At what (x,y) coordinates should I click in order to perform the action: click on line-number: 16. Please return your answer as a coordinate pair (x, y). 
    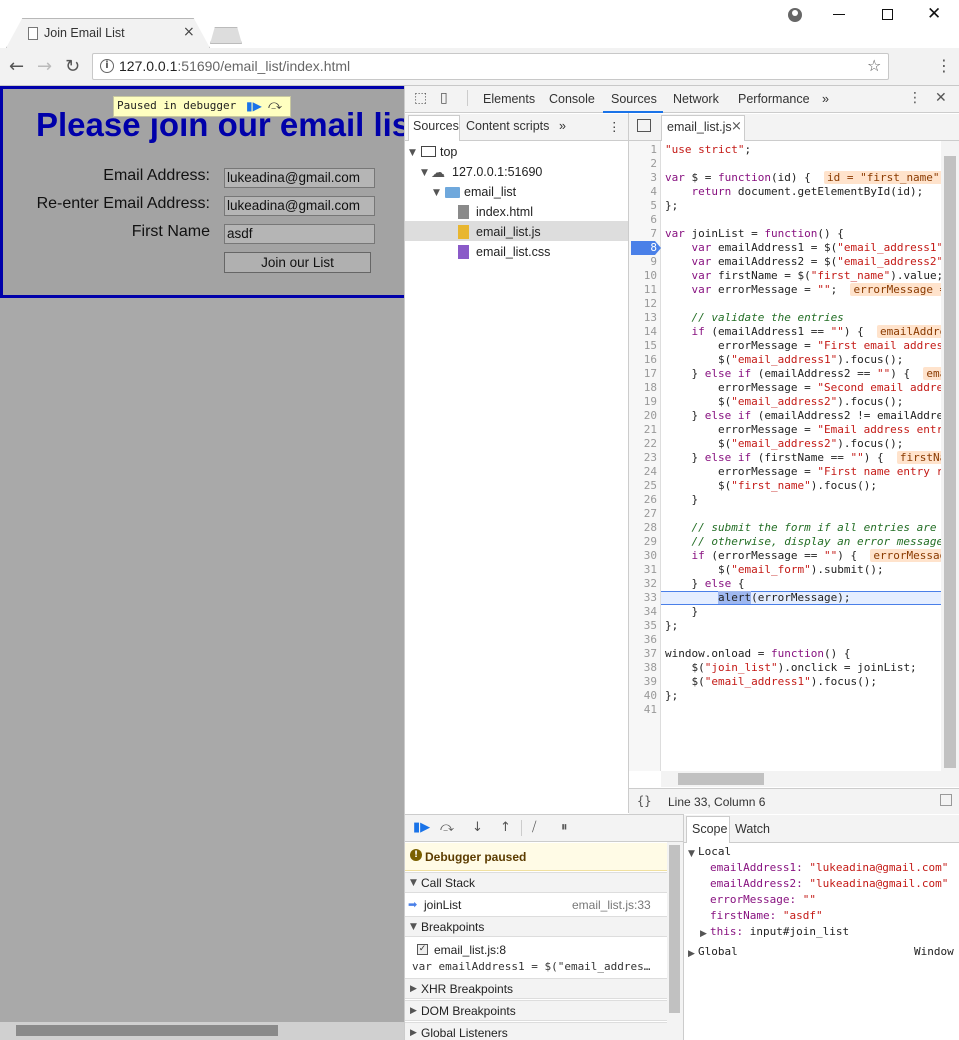
    Looking at the image, I should click on (643, 359).